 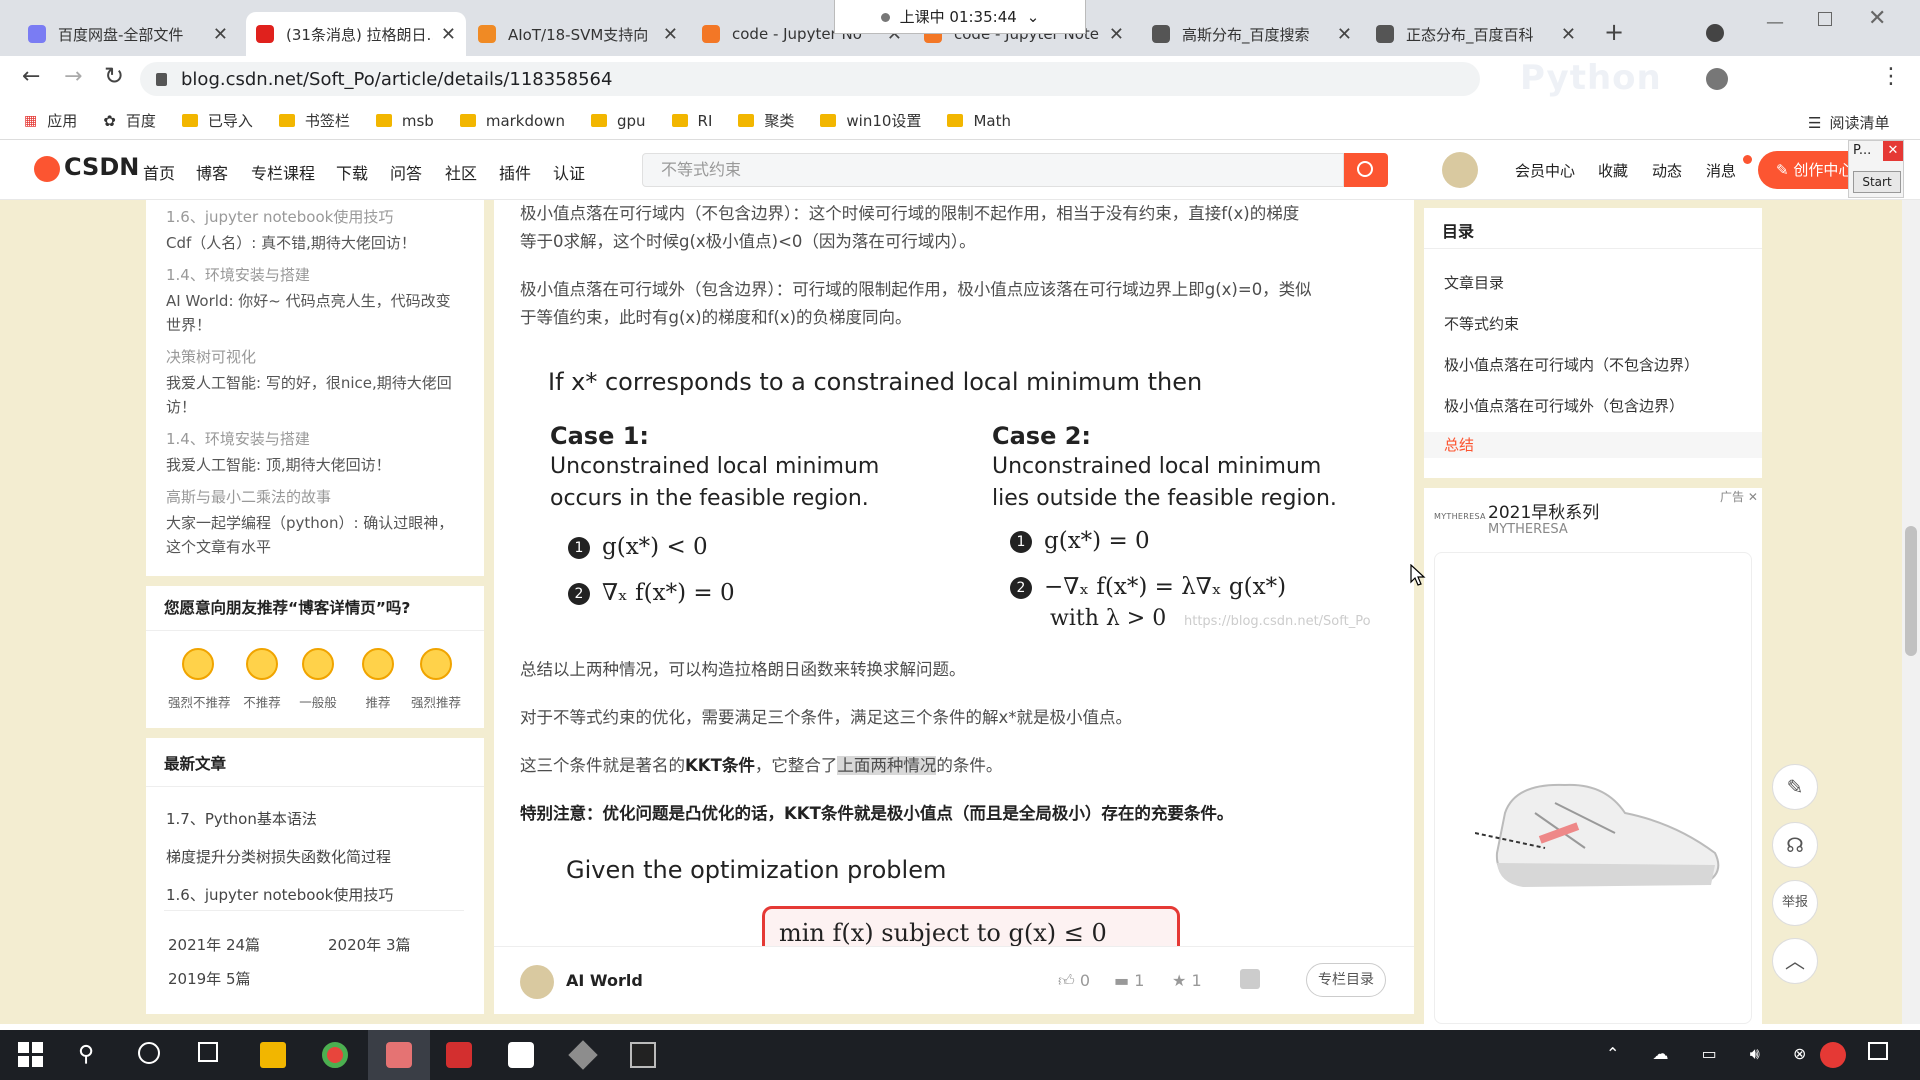 I want to click on bookmark-5: markdown, so click(x=512, y=121).